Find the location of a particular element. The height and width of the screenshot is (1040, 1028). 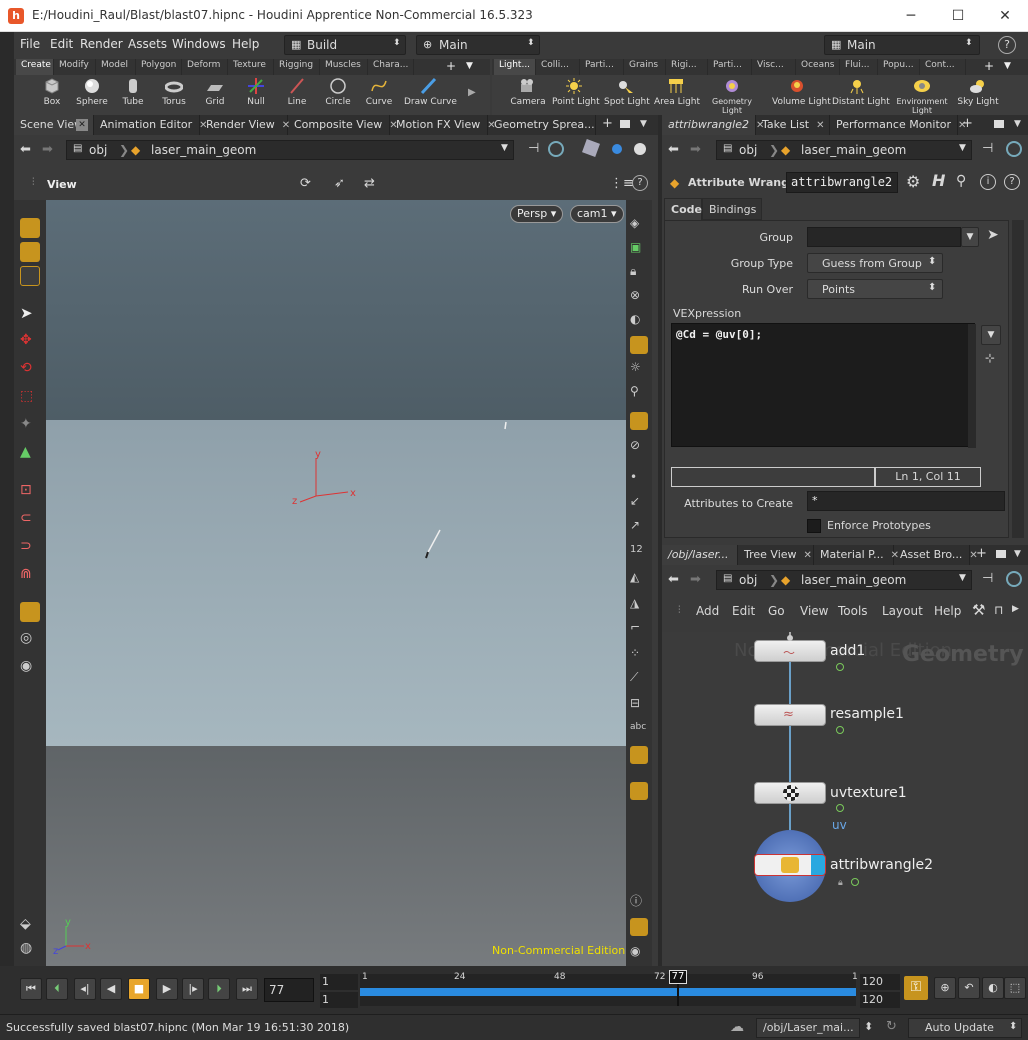

flipbook-icon: ◎ is located at coordinates (30, 640).